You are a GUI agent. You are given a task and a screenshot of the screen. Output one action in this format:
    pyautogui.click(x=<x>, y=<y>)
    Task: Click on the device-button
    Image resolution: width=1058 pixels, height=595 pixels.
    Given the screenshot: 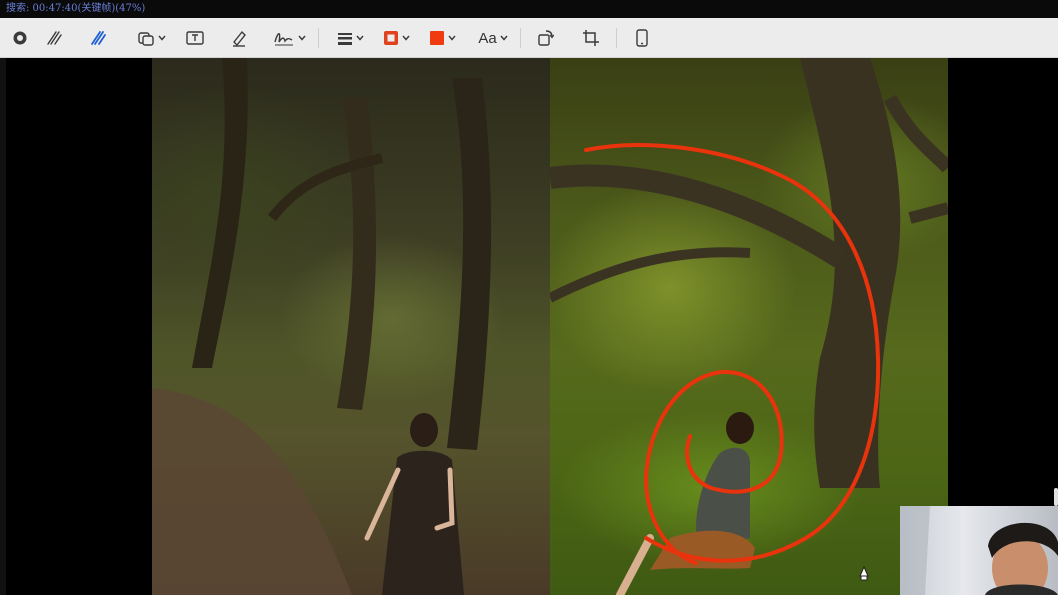 What is the action you would take?
    pyautogui.click(x=642, y=38)
    